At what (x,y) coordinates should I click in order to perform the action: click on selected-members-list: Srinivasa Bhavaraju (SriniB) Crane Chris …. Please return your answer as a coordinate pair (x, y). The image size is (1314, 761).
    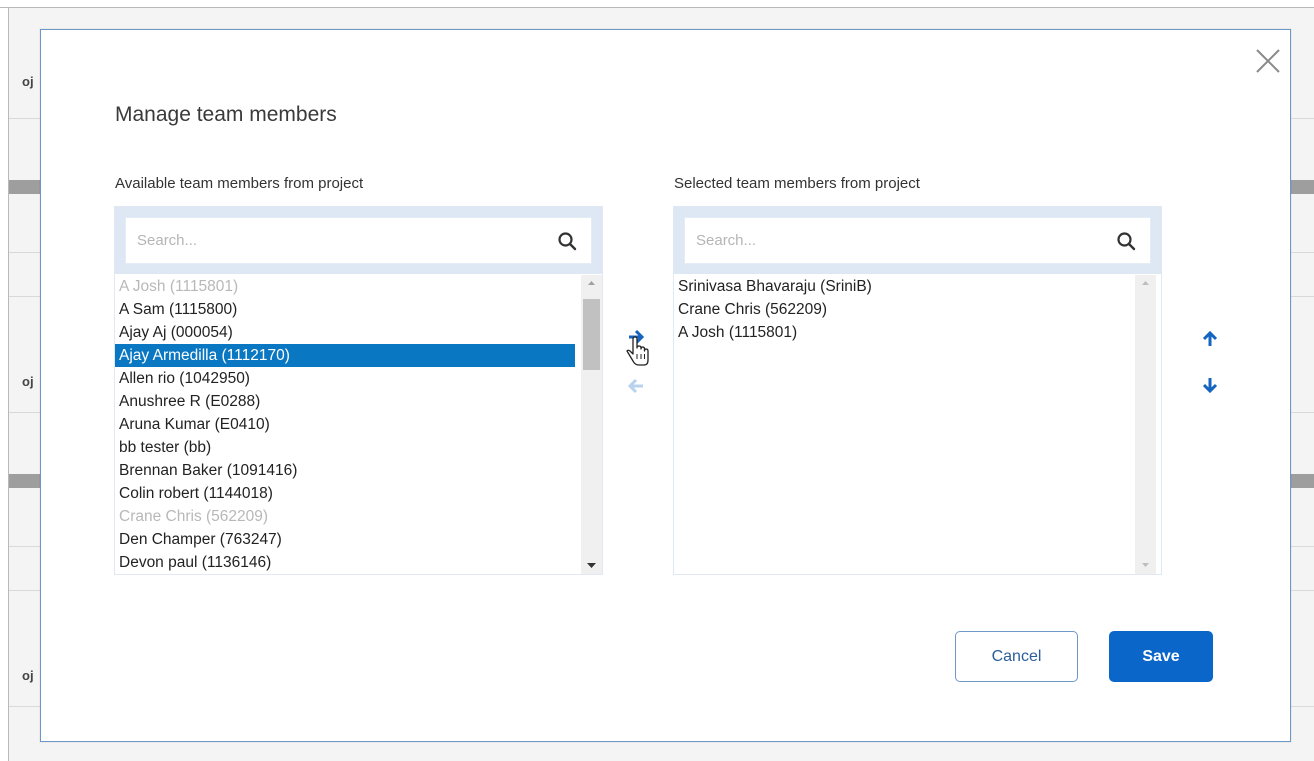
    Looking at the image, I should click on (917, 424).